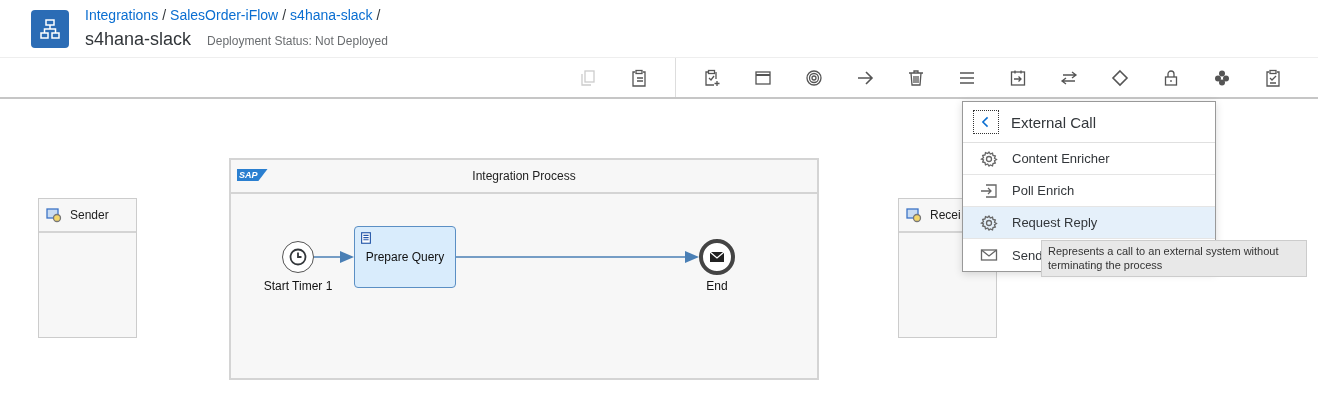 The width and height of the screenshot is (1318, 409). What do you see at coordinates (717, 286) in the screenshot?
I see `node-label: End` at bounding box center [717, 286].